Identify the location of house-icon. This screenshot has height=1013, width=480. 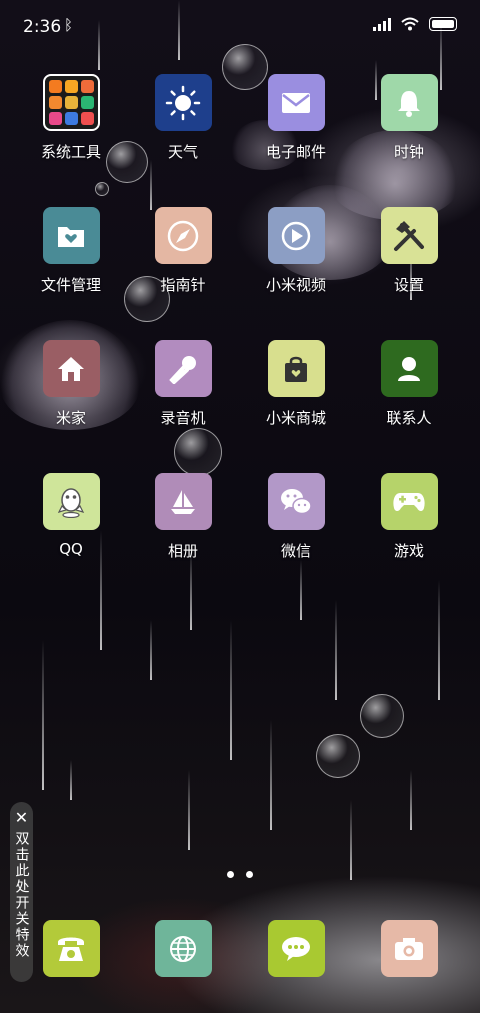
(71, 368).